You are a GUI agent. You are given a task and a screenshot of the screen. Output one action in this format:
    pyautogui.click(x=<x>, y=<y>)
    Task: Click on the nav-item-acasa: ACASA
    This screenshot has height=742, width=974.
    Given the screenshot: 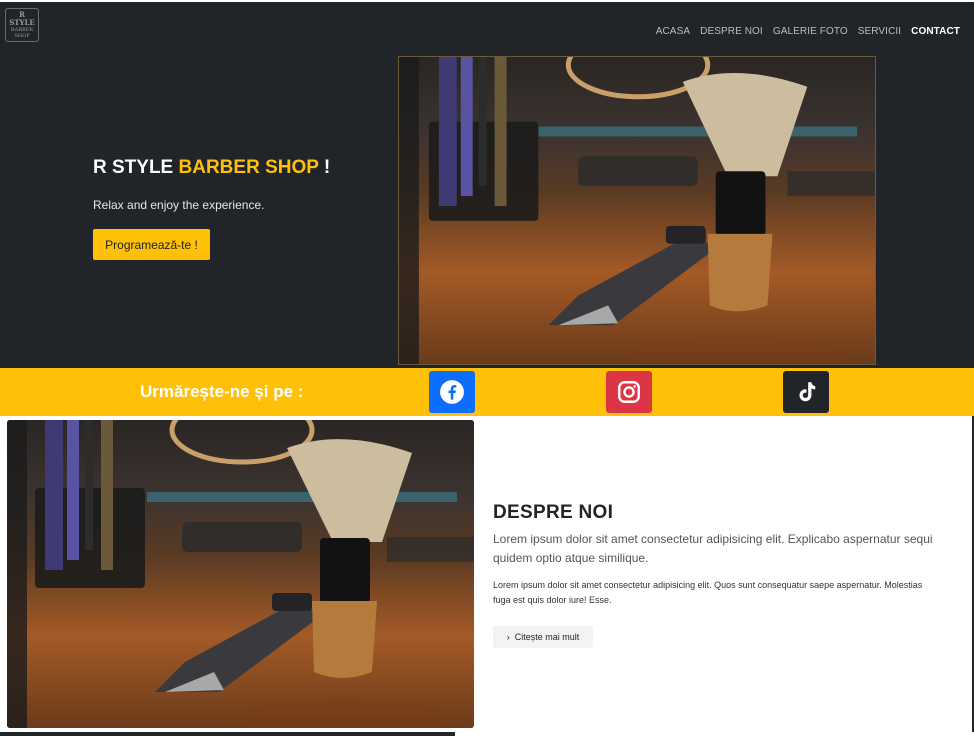 What is the action you would take?
    pyautogui.click(x=673, y=31)
    